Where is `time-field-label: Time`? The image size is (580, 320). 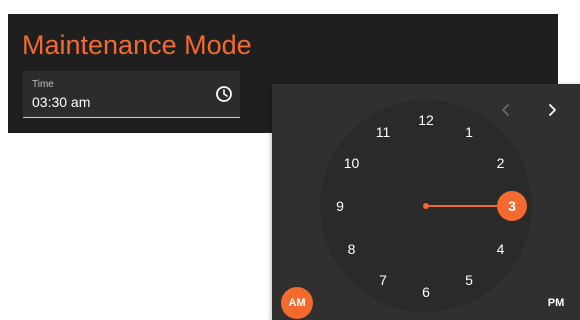 time-field-label: Time is located at coordinates (43, 84).